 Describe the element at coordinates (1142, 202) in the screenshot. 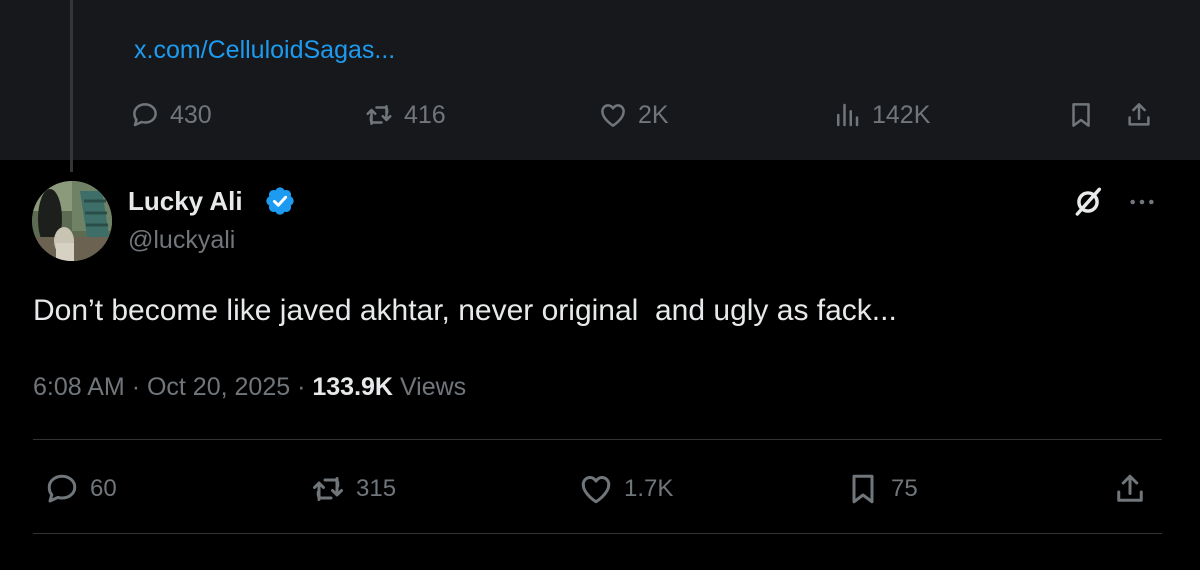

I see `more-icon` at that location.